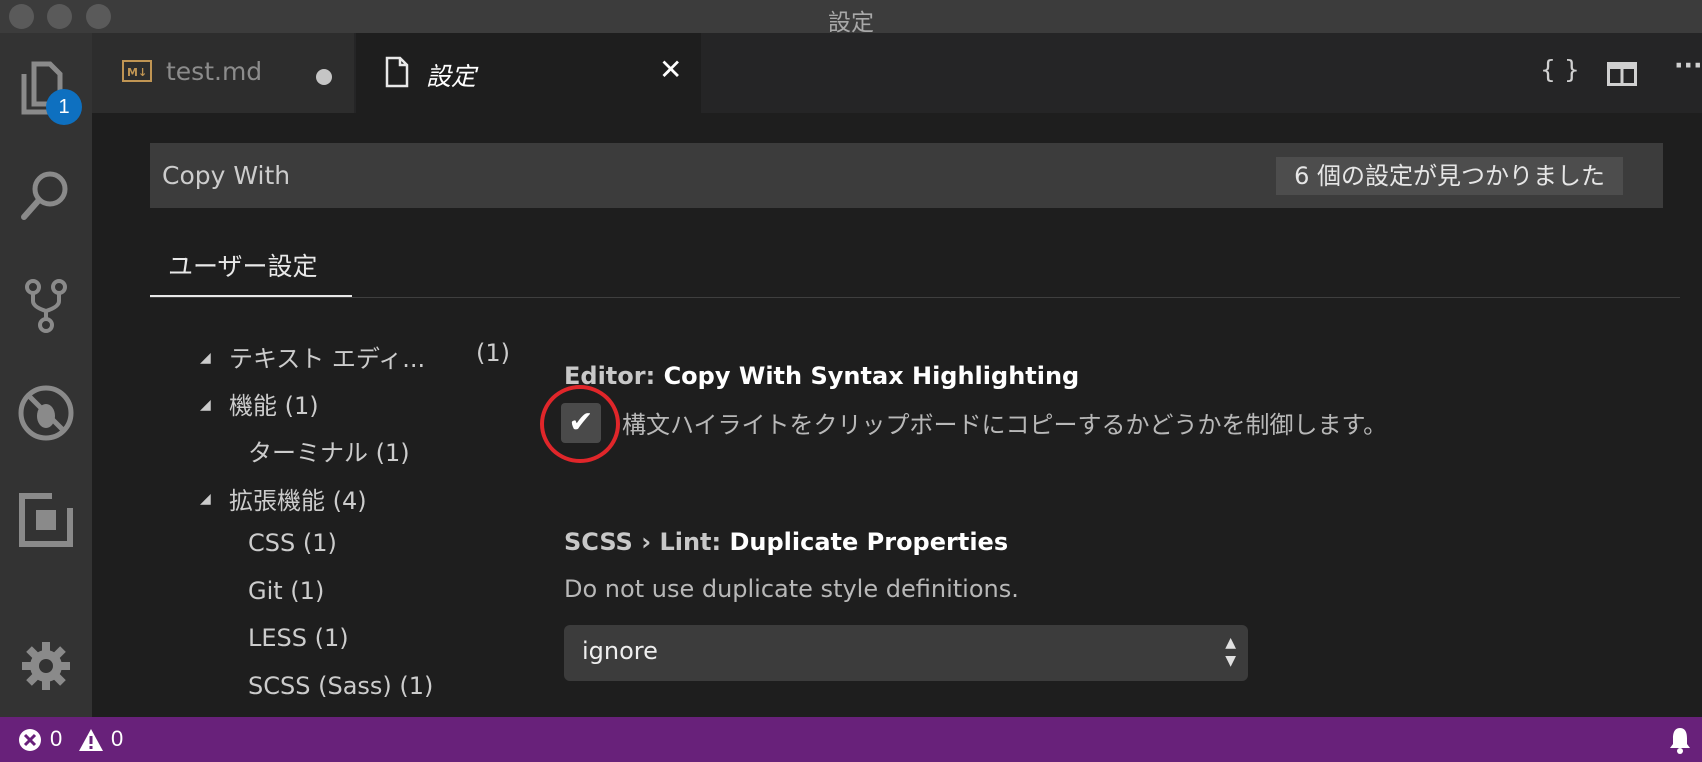  I want to click on setting-name: Duplicate Properties, so click(869, 542).